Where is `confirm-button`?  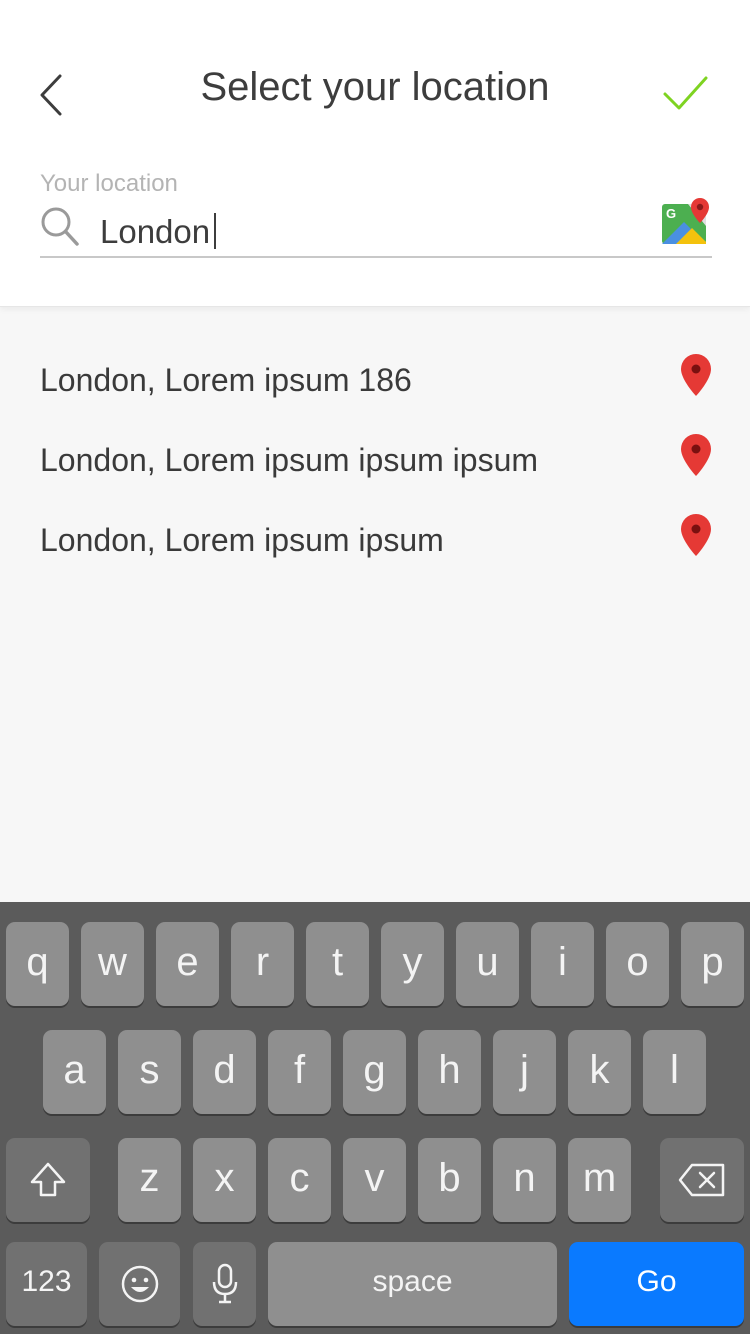 confirm-button is located at coordinates (685, 94).